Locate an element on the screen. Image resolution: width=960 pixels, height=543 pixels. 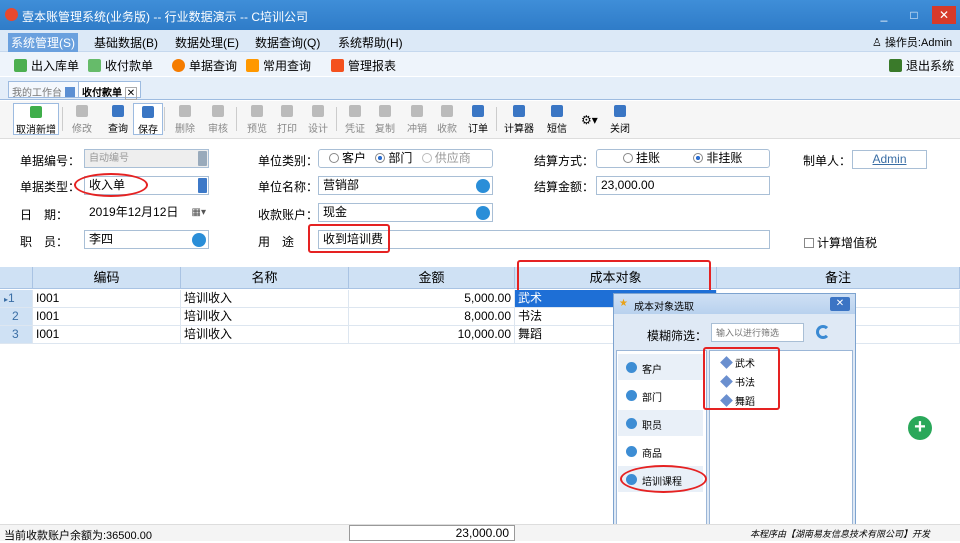
copy-label: 复制 is located at coordinates (385, 129).